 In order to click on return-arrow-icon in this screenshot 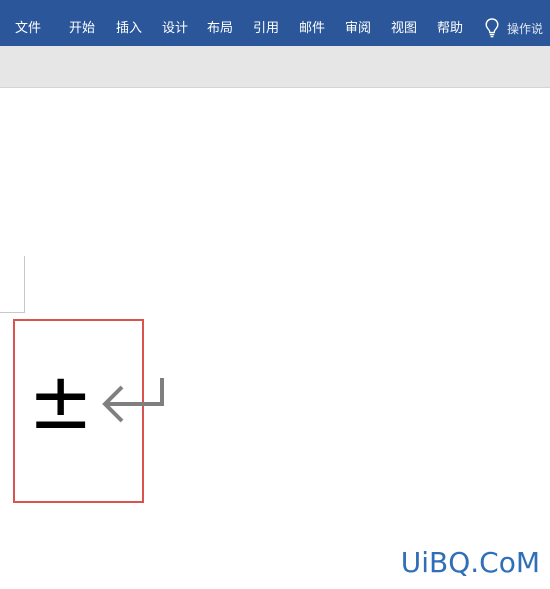, I will do `click(133, 400)`.